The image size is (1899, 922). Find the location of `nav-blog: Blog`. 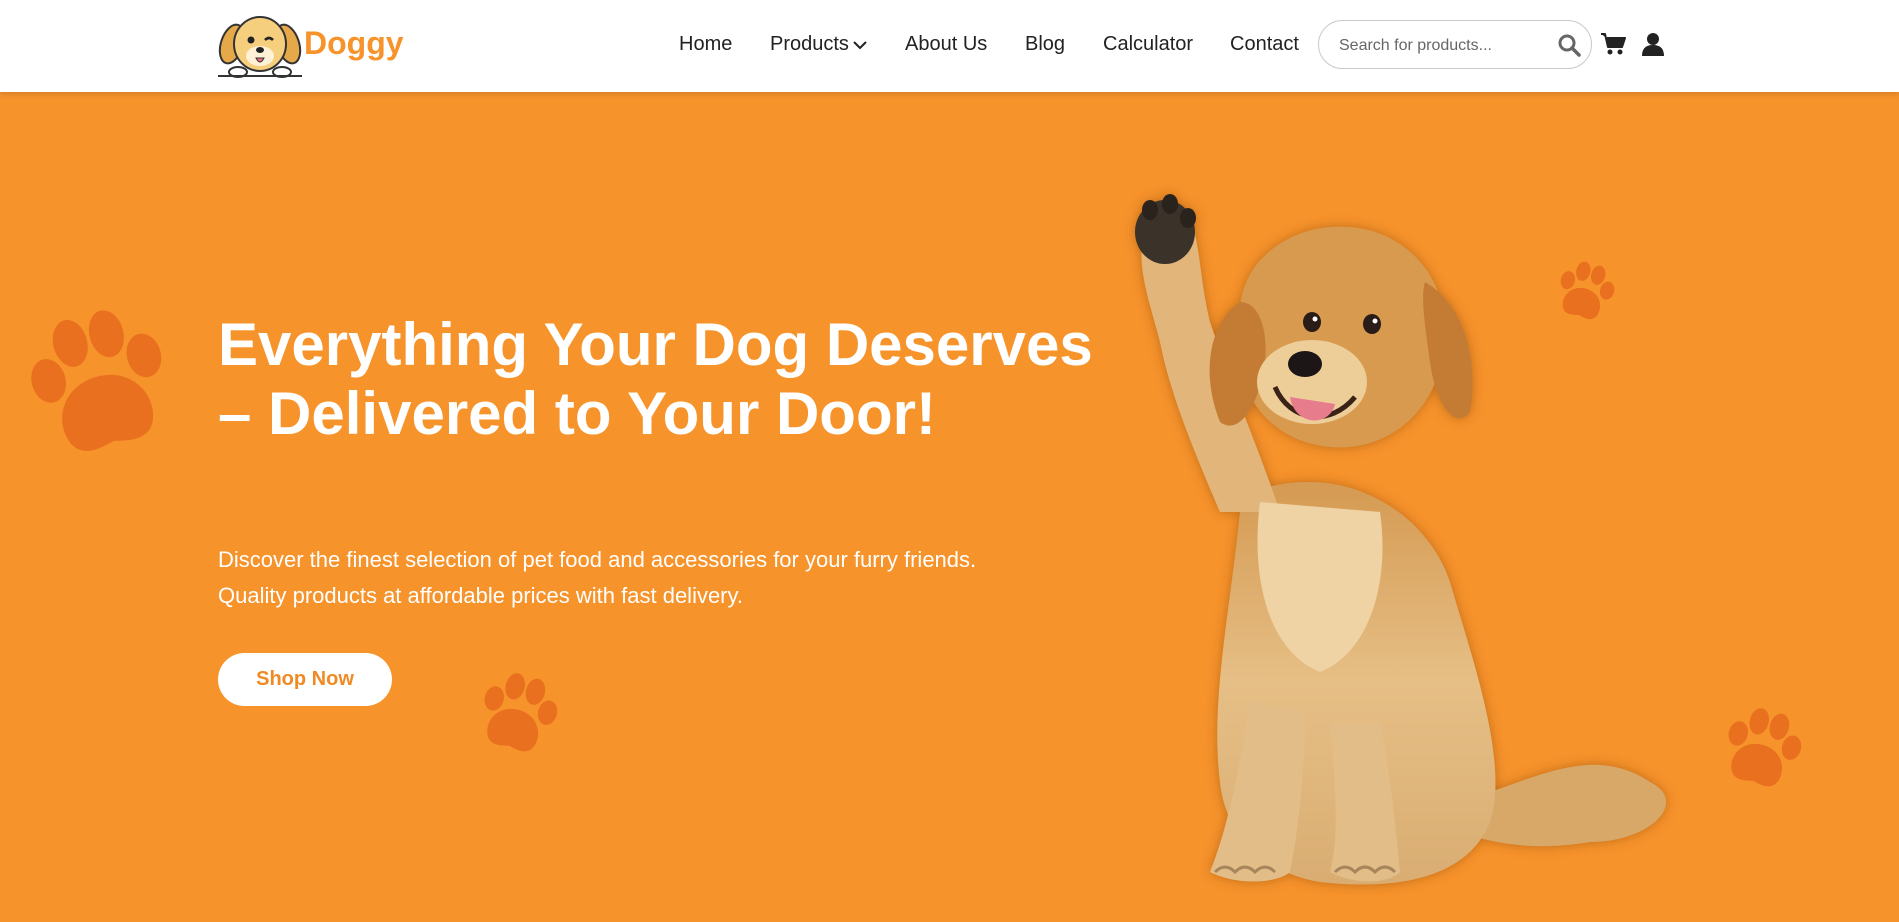

nav-blog: Blog is located at coordinates (1045, 44).